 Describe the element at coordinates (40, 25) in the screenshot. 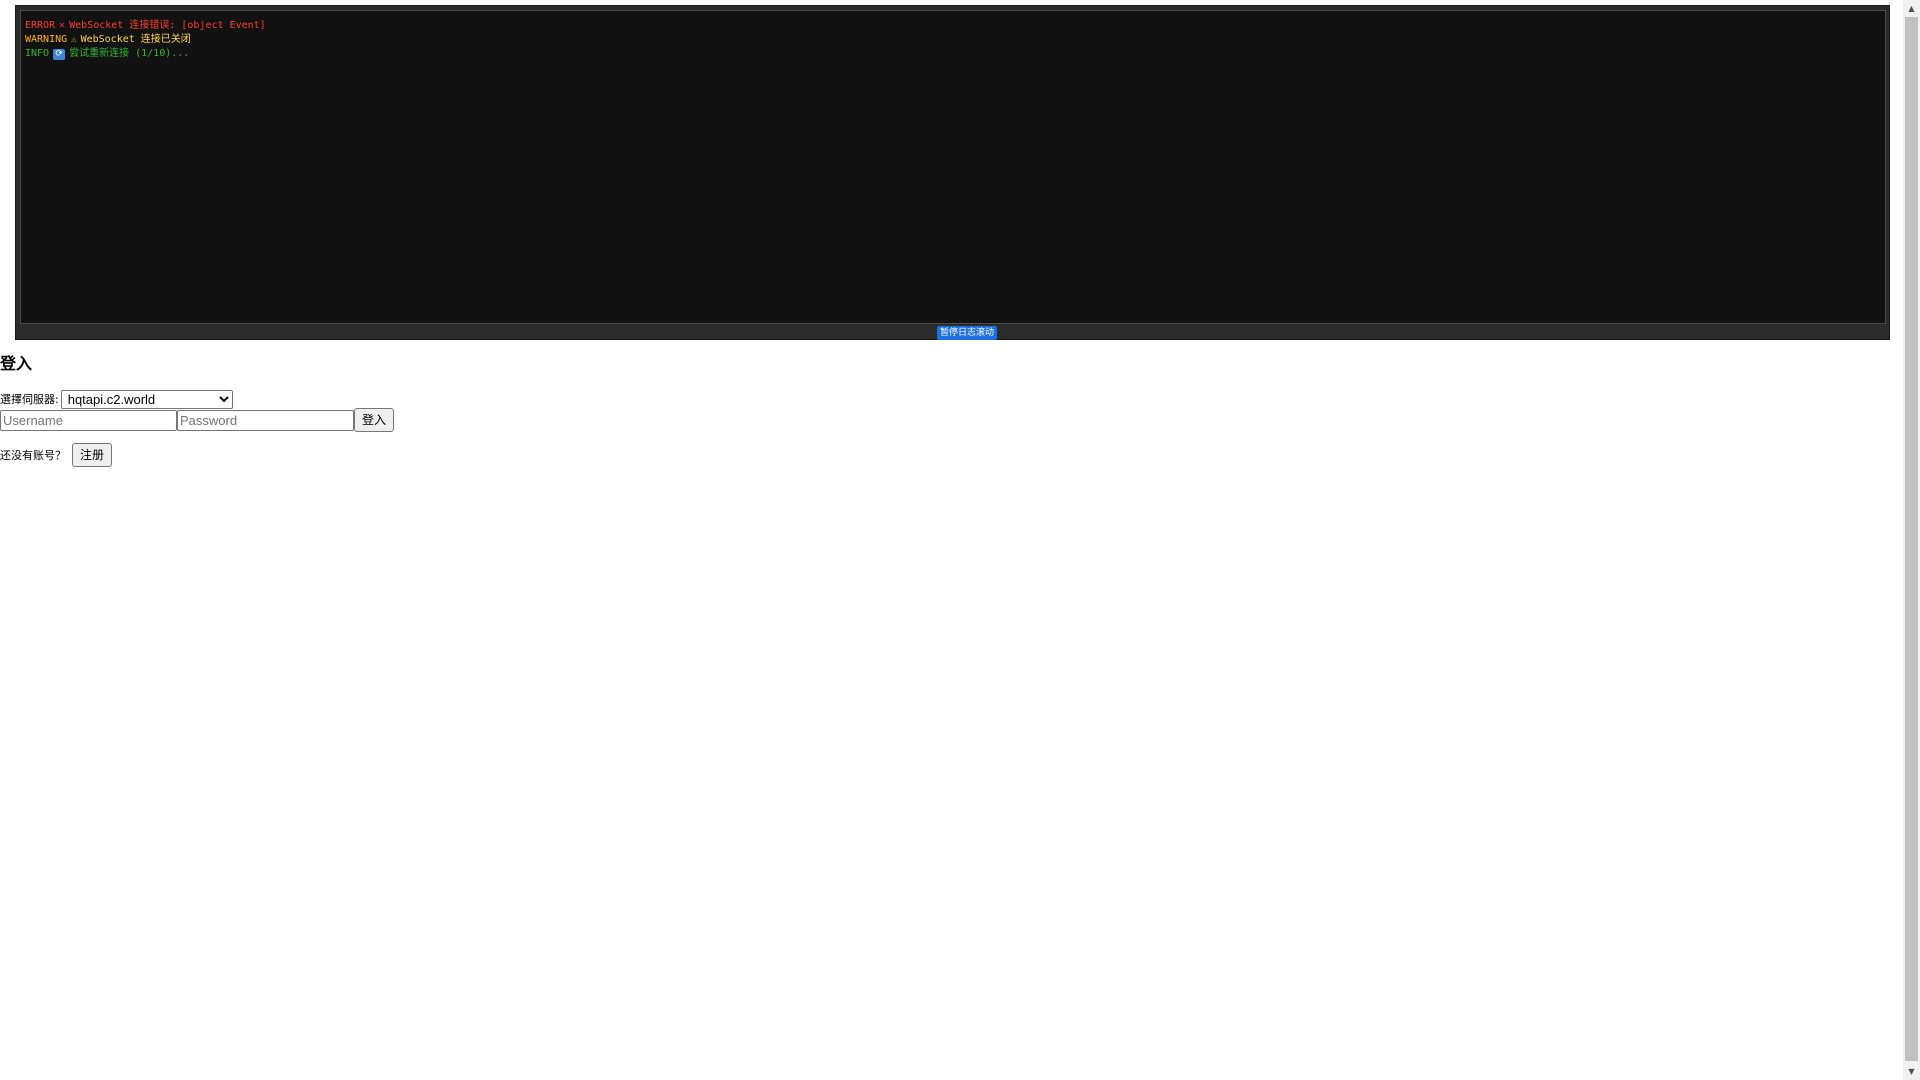

I see `log-level: ERROR` at that location.